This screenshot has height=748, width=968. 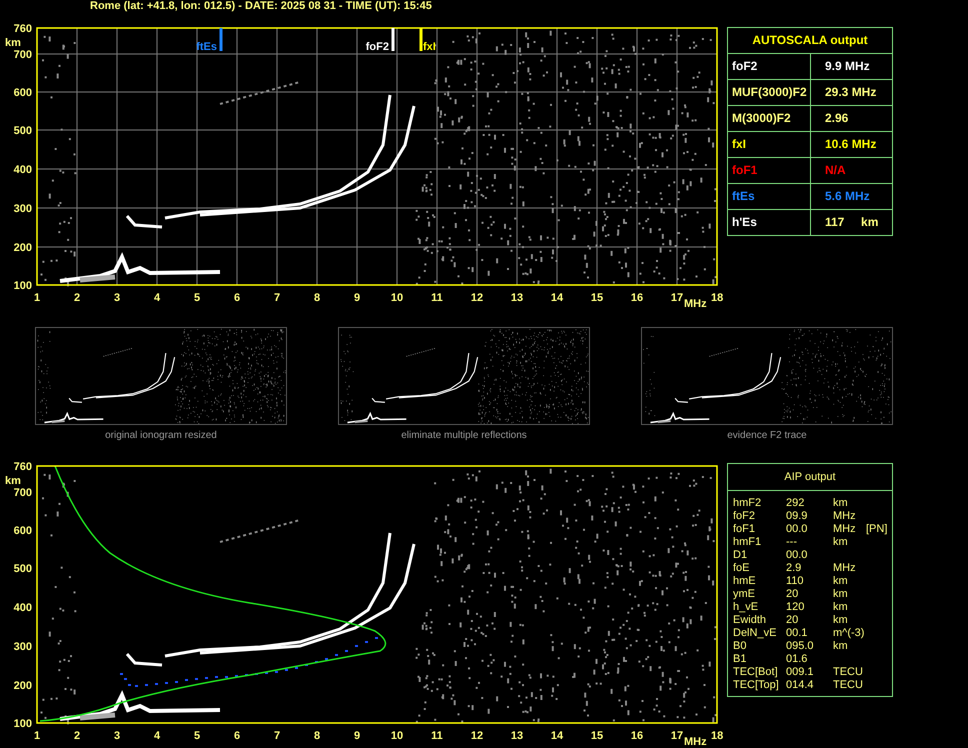 What do you see at coordinates (767, 435) in the screenshot?
I see `thumbnail-caption: evidence F2 trace` at bounding box center [767, 435].